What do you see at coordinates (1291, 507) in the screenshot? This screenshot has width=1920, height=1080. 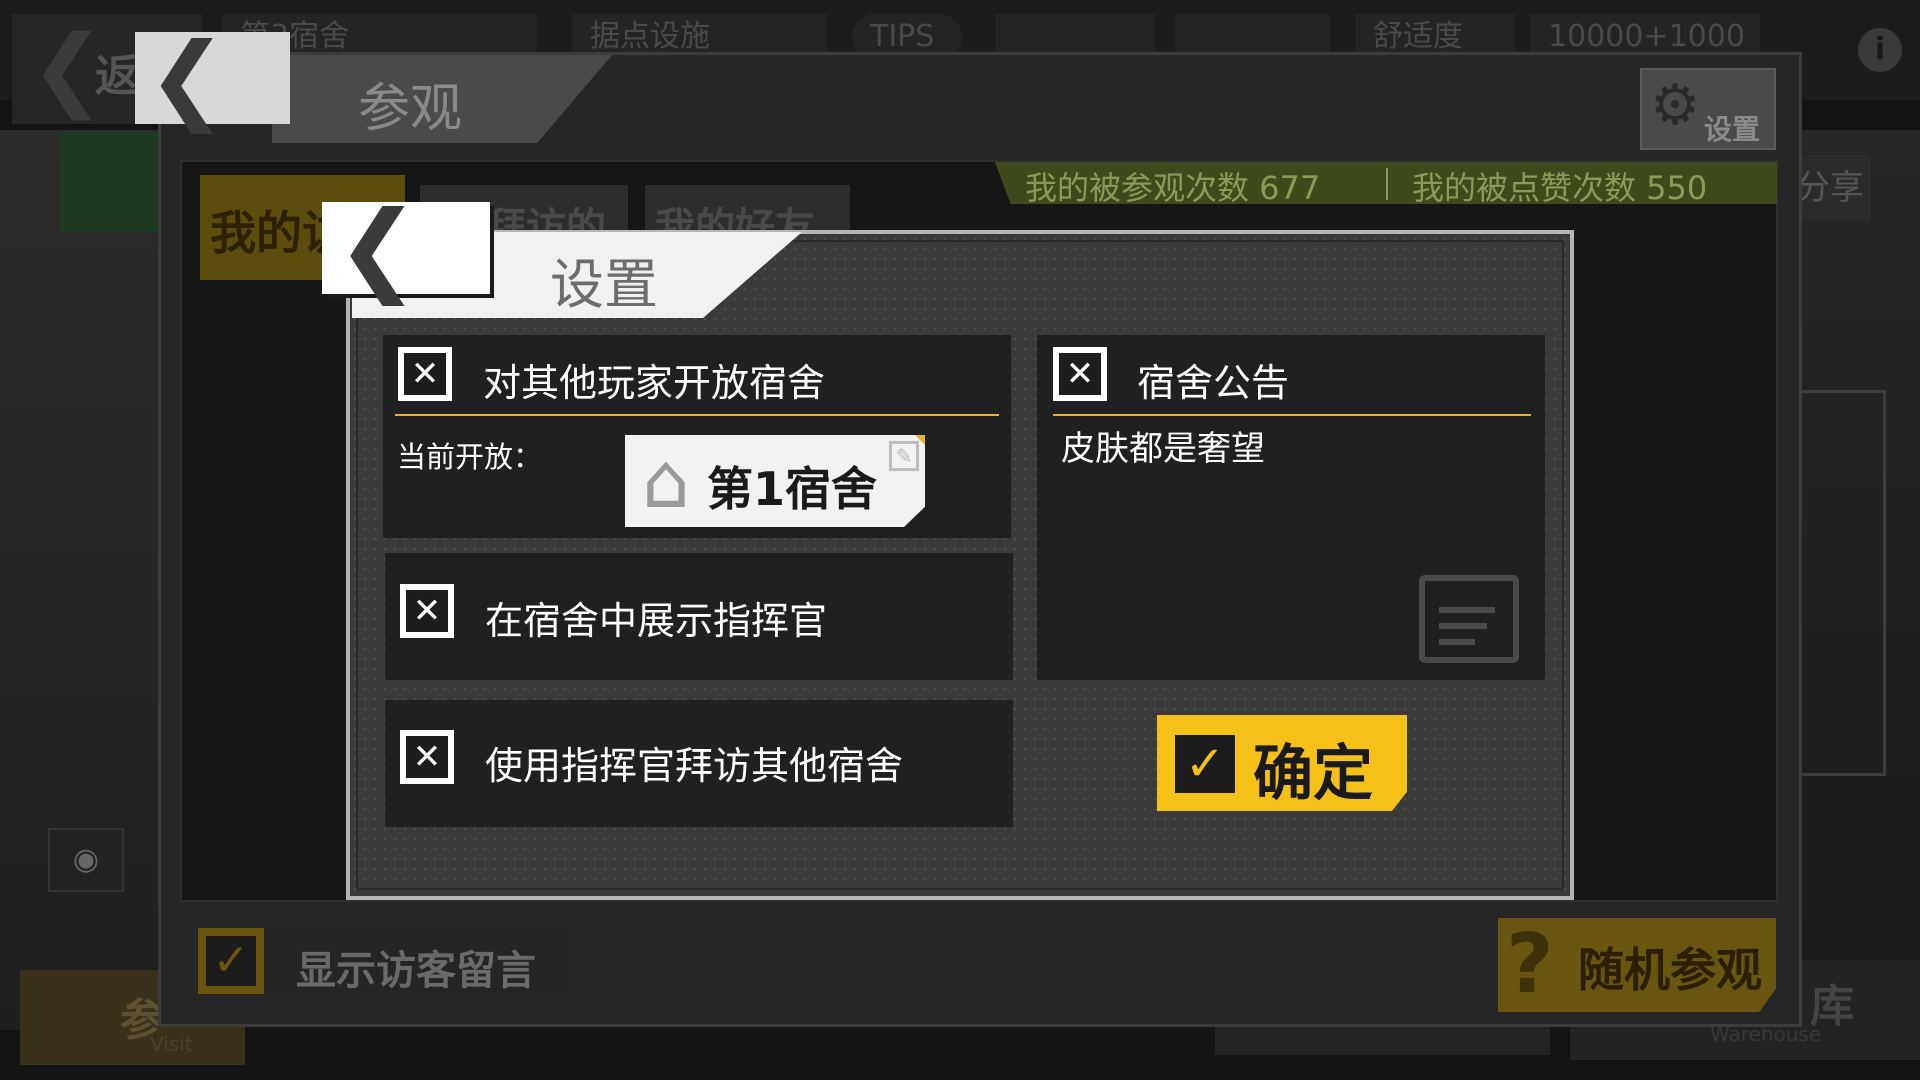 I see `dorm-notice-card: ✕ 宿舍公告 皮肤都是奢望` at bounding box center [1291, 507].